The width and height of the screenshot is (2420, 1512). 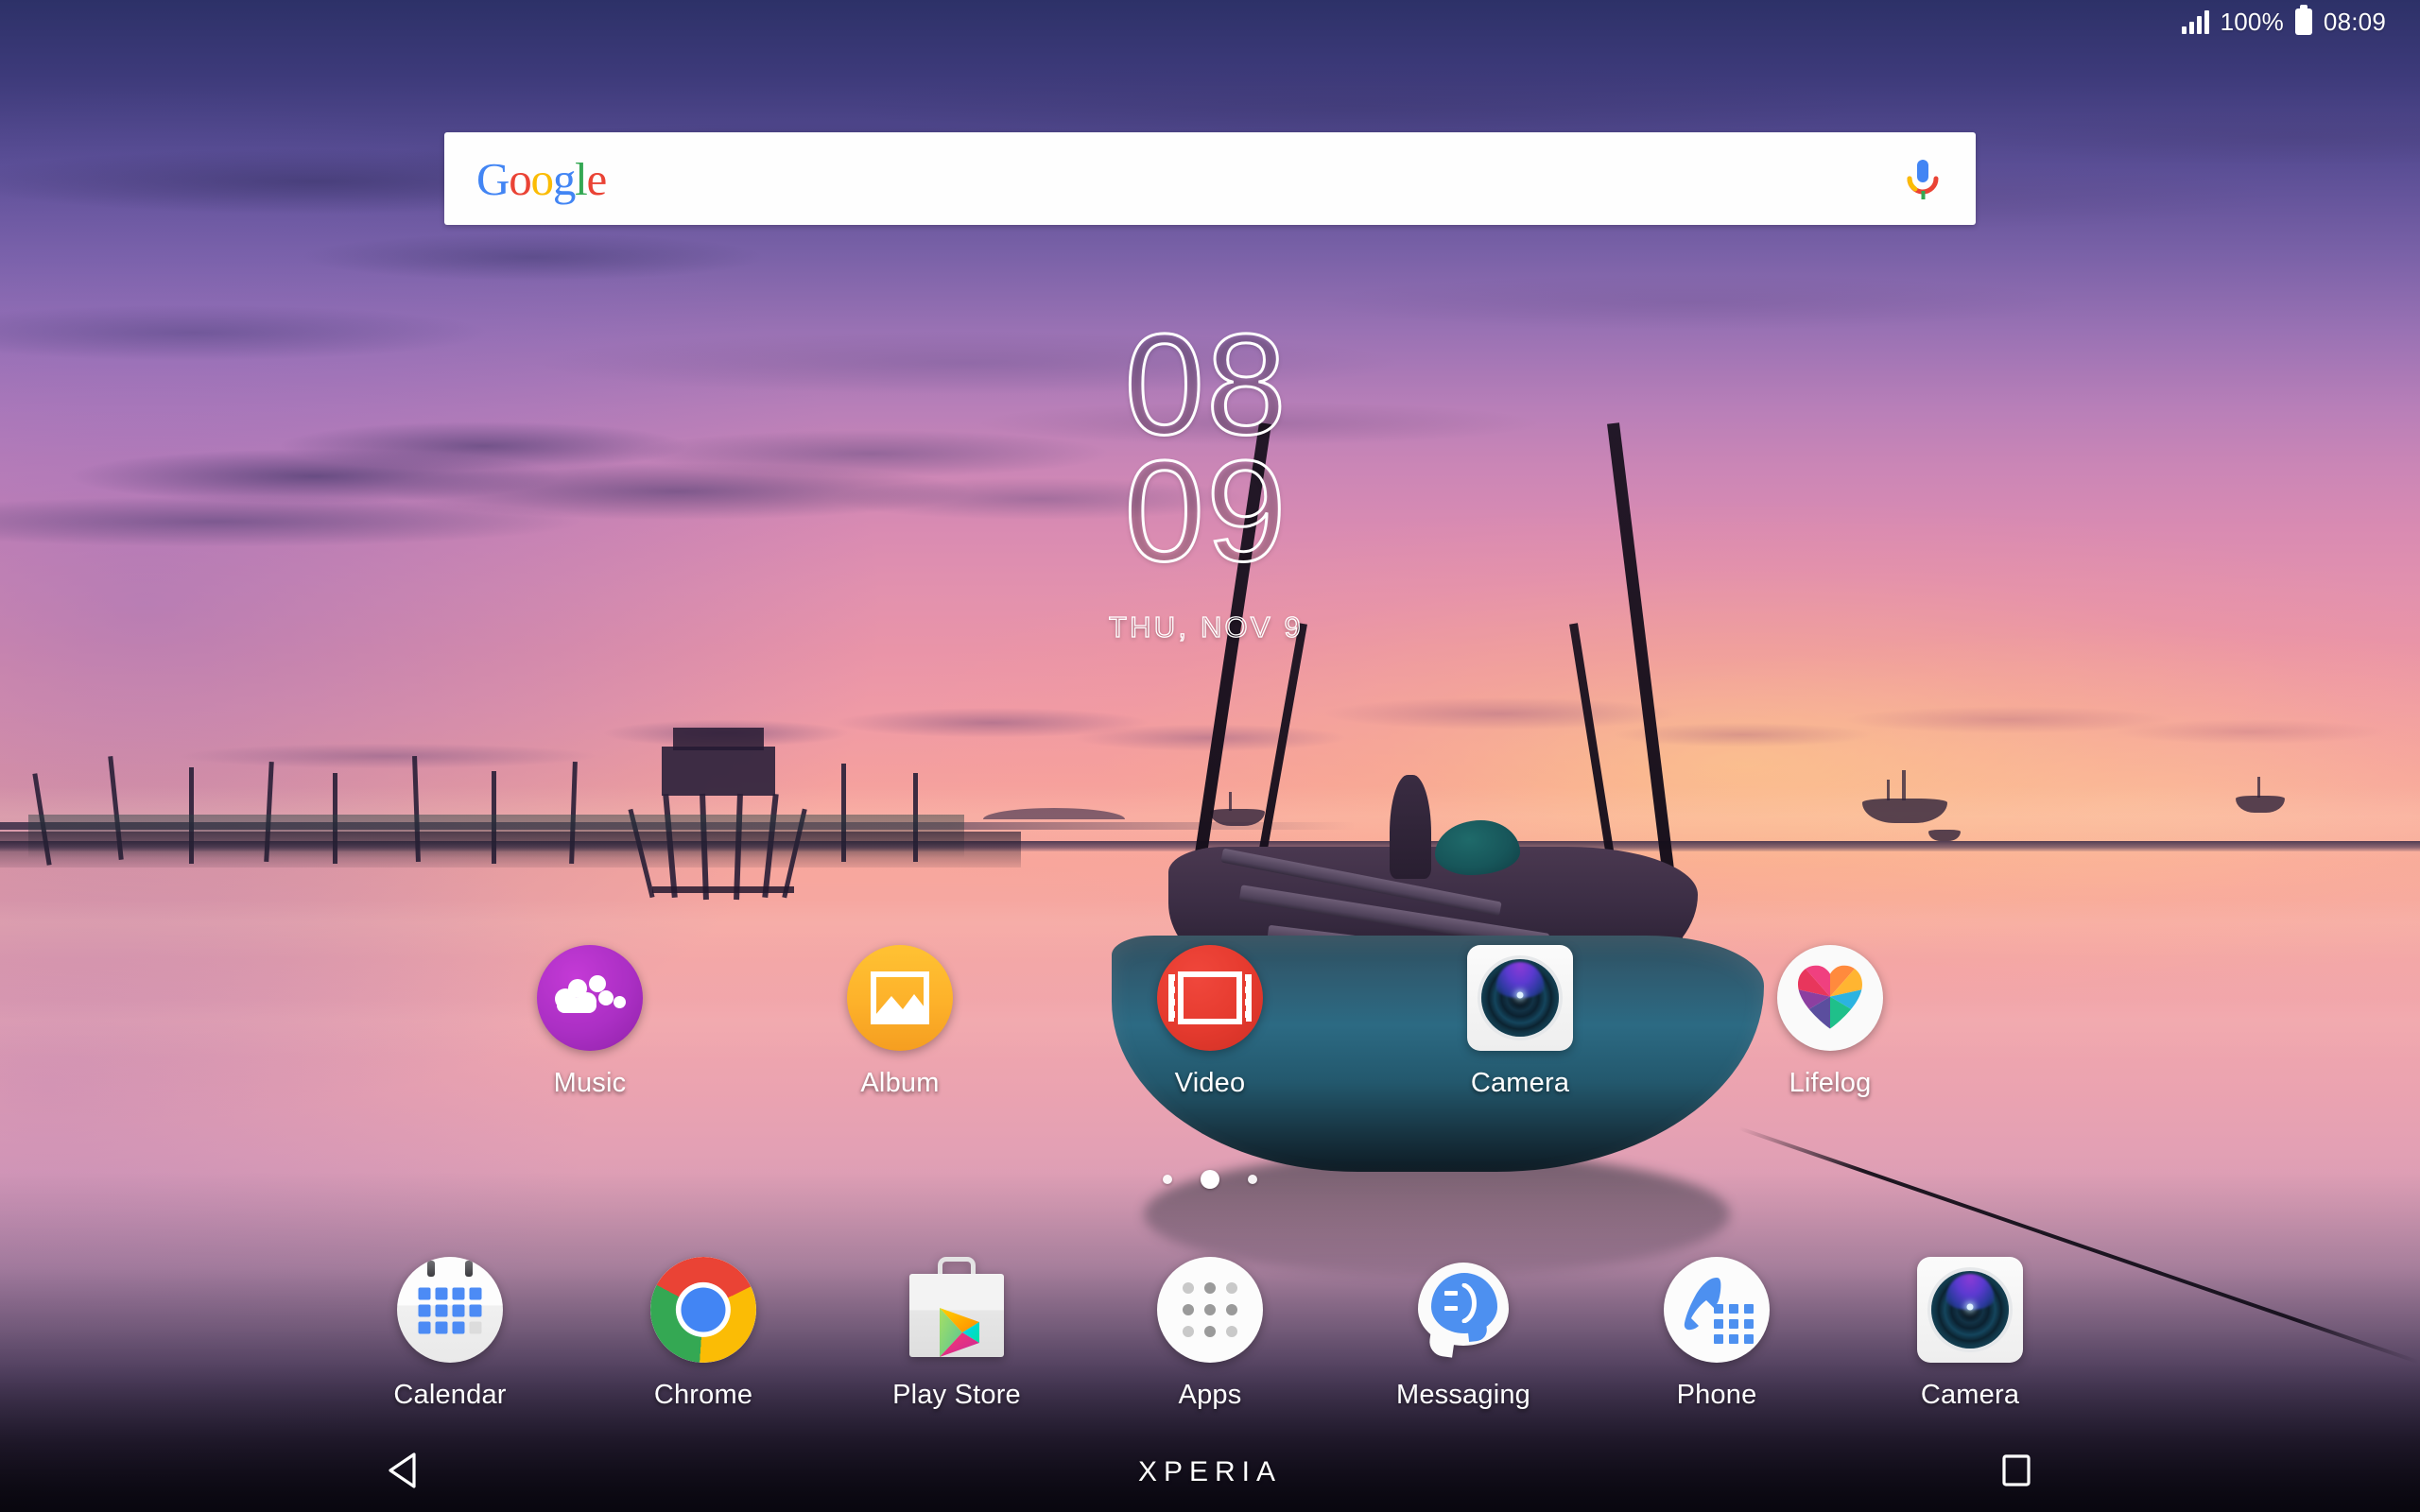 I want to click on app-icon-apps-drawer: Apps, so click(x=1210, y=1334).